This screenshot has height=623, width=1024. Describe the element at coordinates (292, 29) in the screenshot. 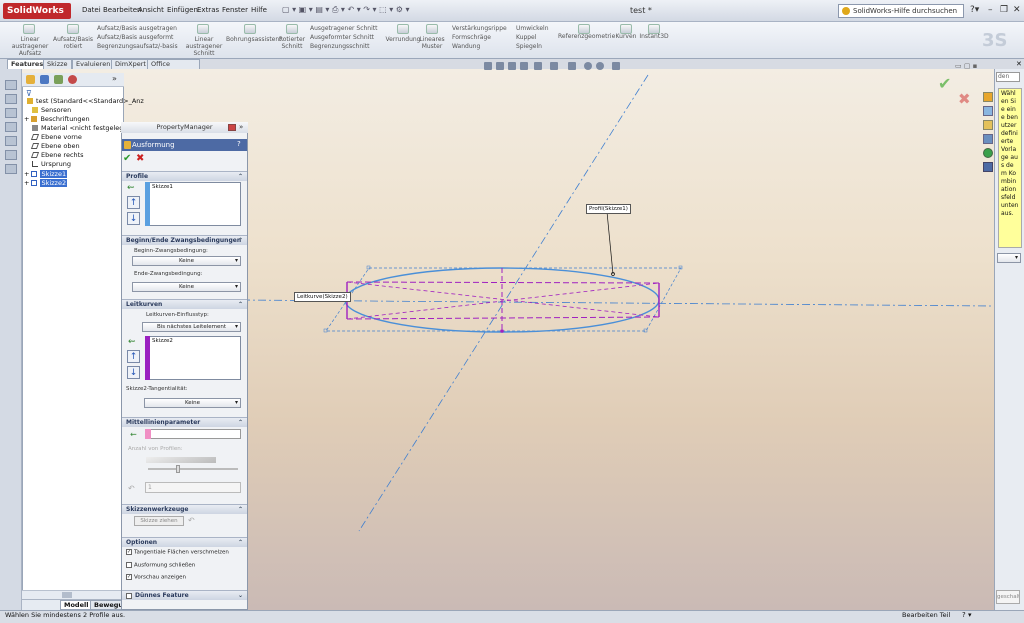

I see `revolve-cut-icon` at that location.